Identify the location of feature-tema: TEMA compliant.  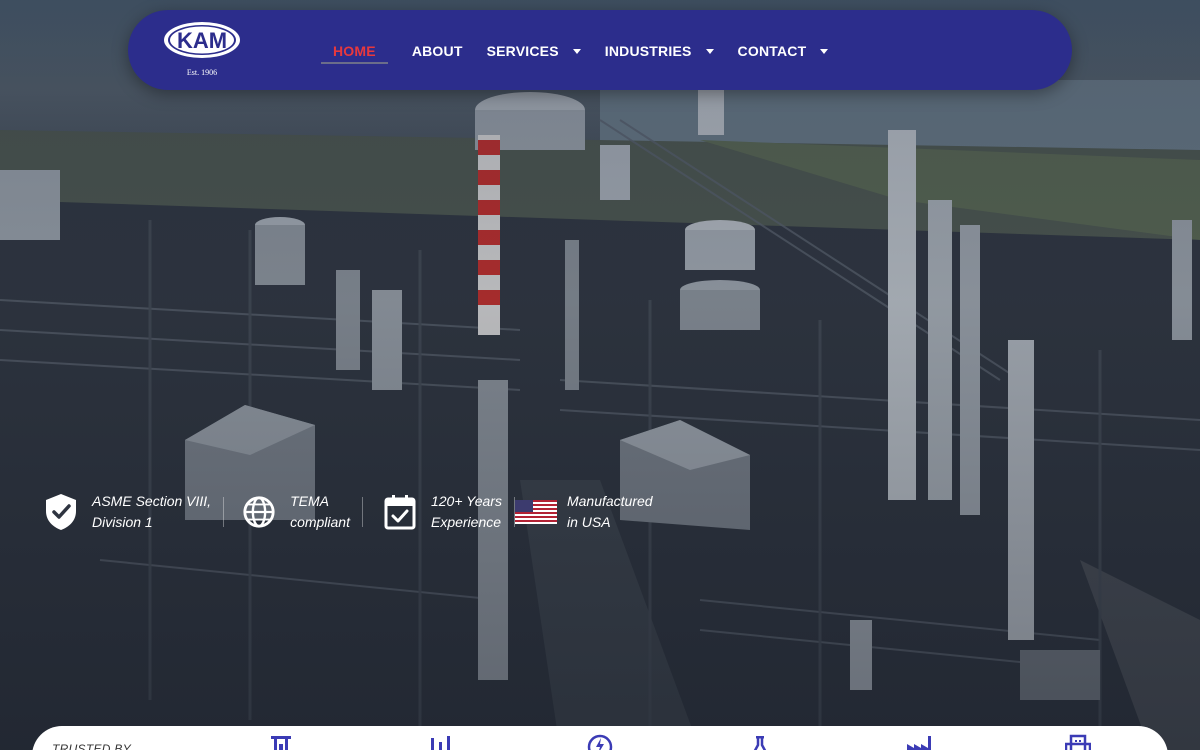
(296, 512).